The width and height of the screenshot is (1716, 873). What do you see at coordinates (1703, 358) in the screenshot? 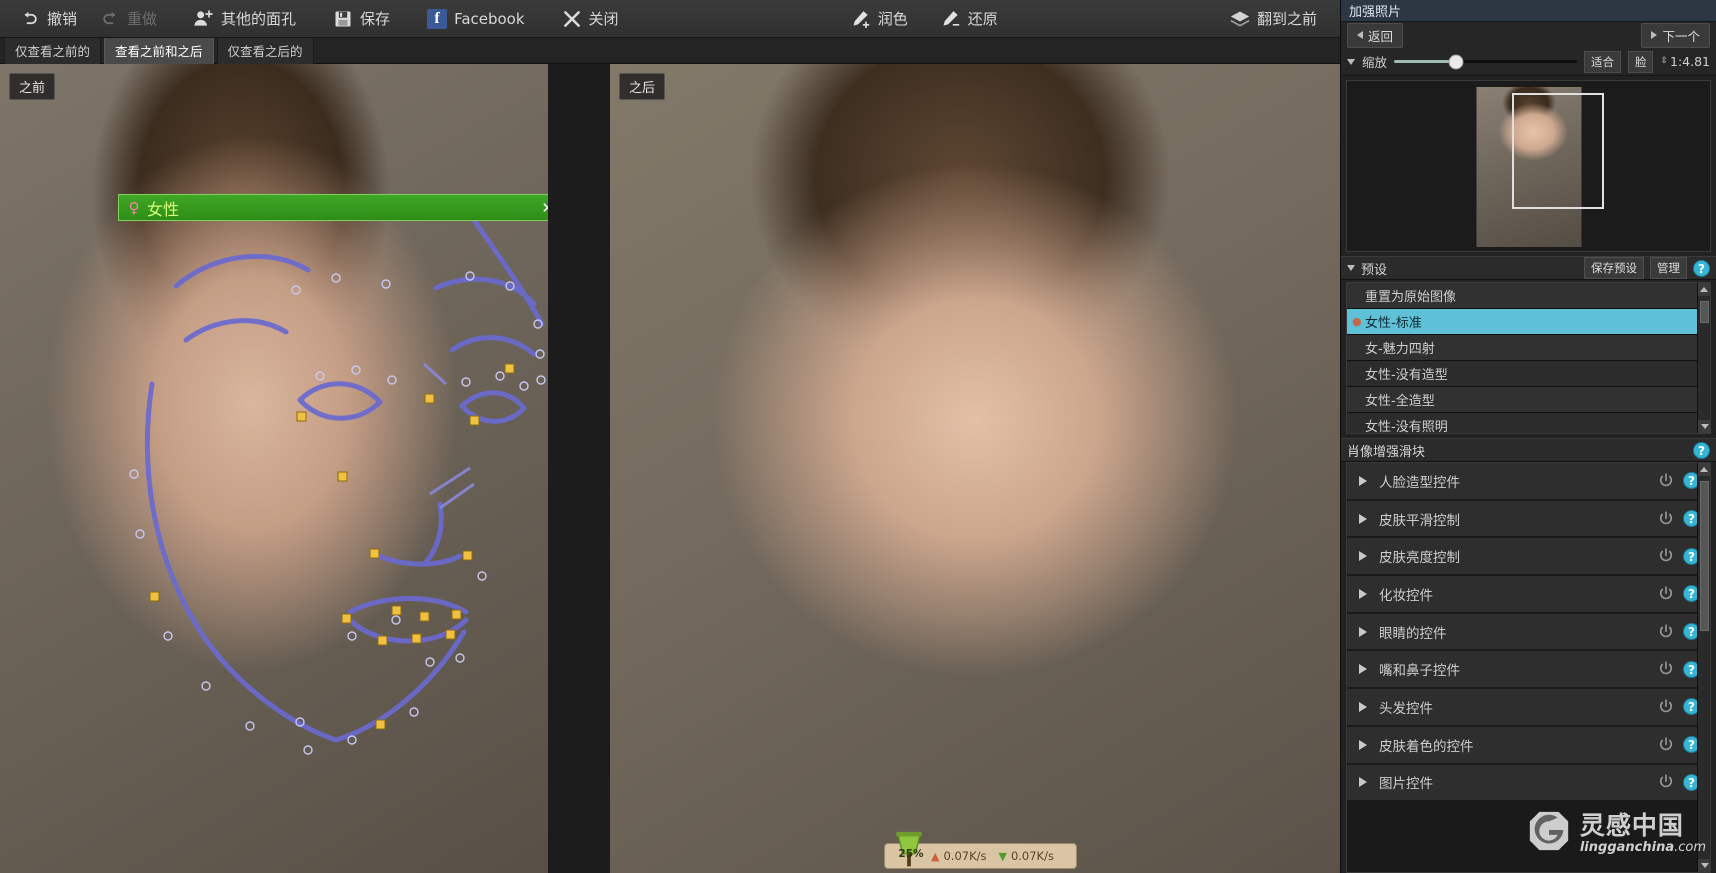
I see `presets-scrollbar` at bounding box center [1703, 358].